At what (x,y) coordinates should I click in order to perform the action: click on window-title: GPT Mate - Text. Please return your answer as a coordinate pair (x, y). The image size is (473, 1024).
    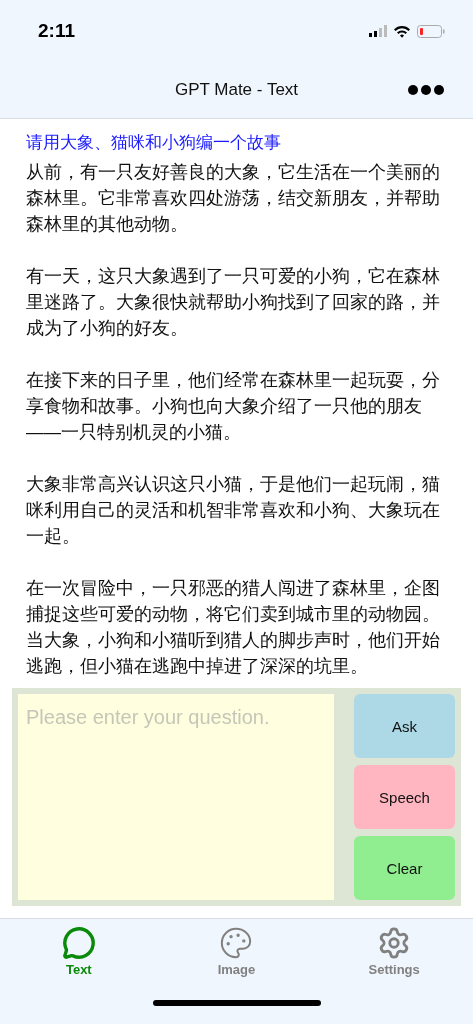
    Looking at the image, I should click on (236, 90).